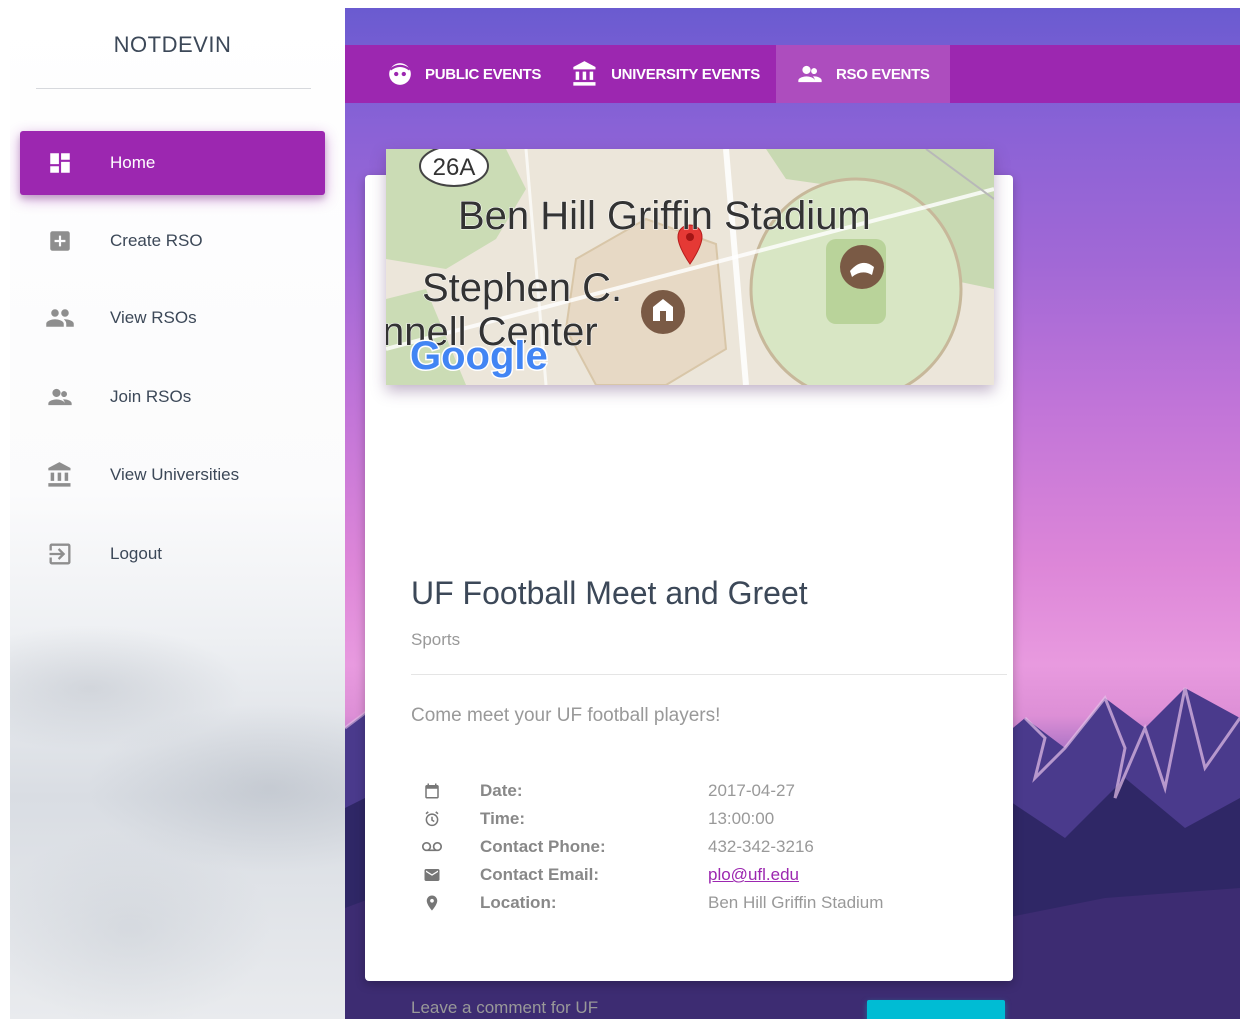  Describe the element at coordinates (173, 88) in the screenshot. I see `brand-divider` at that location.